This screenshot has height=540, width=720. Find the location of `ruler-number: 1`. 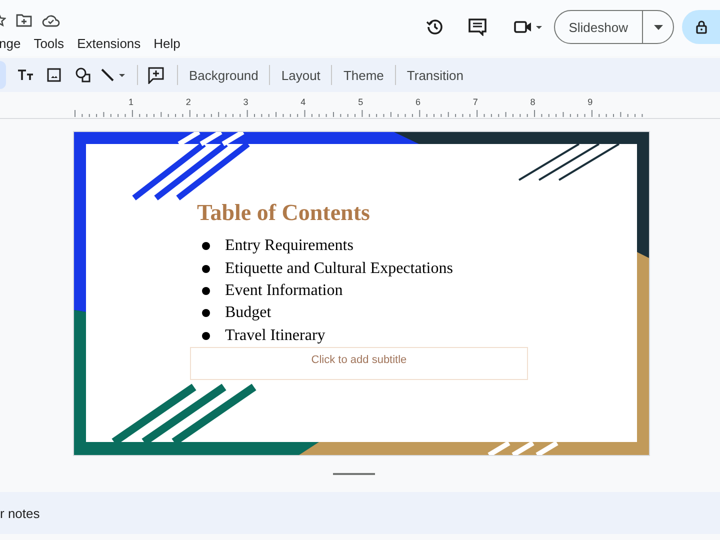

ruler-number: 1 is located at coordinates (131, 102).